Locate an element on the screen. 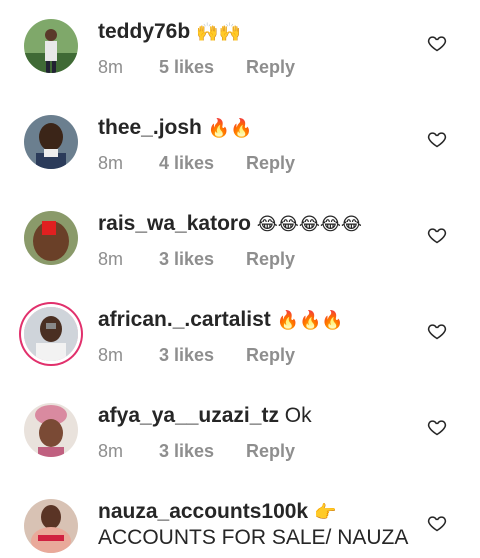 This screenshot has height=558, width=480. username: thee_.josh is located at coordinates (150, 127).